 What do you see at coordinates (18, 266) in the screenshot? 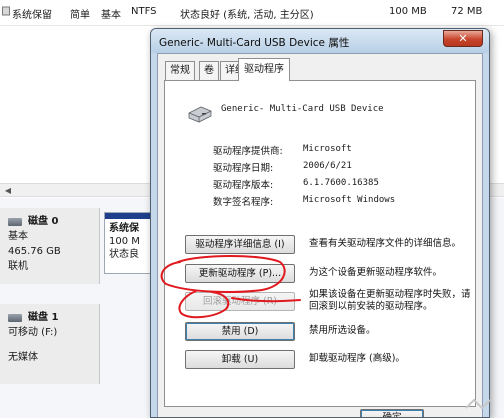
I see `disk0-status: 联机` at bounding box center [18, 266].